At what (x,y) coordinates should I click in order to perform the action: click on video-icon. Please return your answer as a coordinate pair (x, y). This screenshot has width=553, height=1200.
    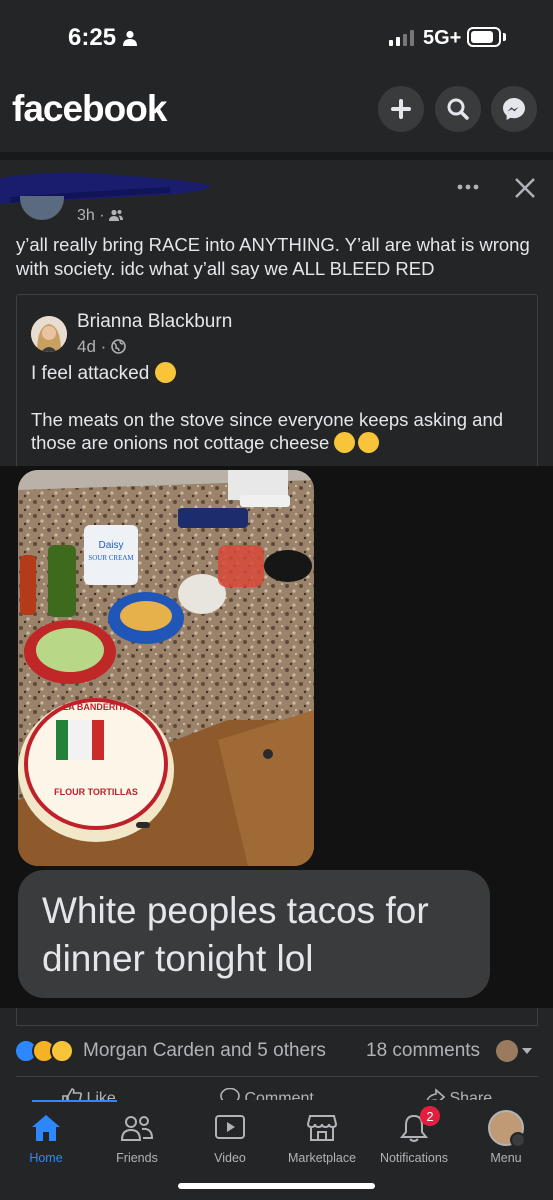
    Looking at the image, I should click on (230, 1127).